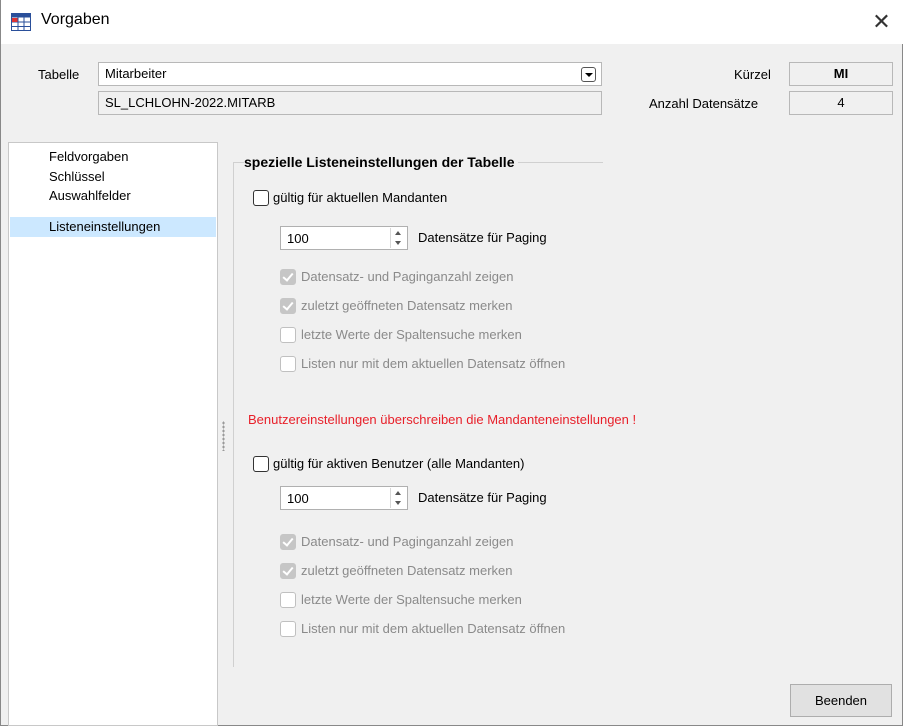 This screenshot has width=903, height=726. Describe the element at coordinates (288, 542) in the screenshot. I see `benutzer-option-paginganzahl-checkbox` at that location.